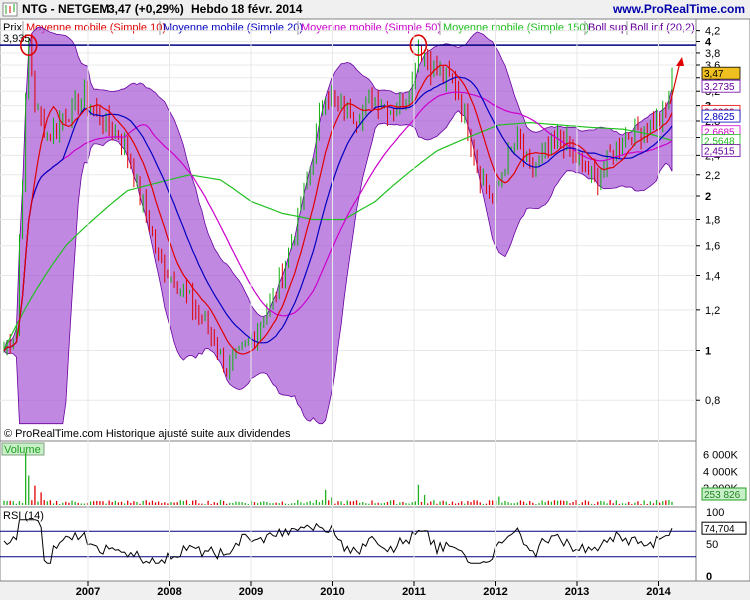 The image size is (750, 600). What do you see at coordinates (267, 9) in the screenshot?
I see `date-label: 18 févr. 2014` at bounding box center [267, 9].